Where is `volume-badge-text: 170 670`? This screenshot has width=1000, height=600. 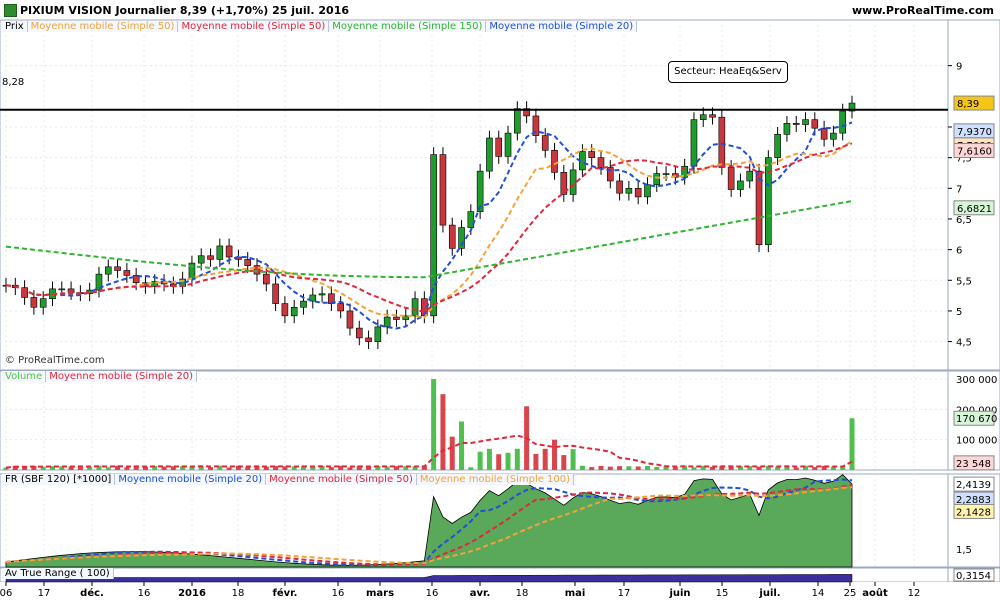 volume-badge-text: 170 670 is located at coordinates (976, 419).